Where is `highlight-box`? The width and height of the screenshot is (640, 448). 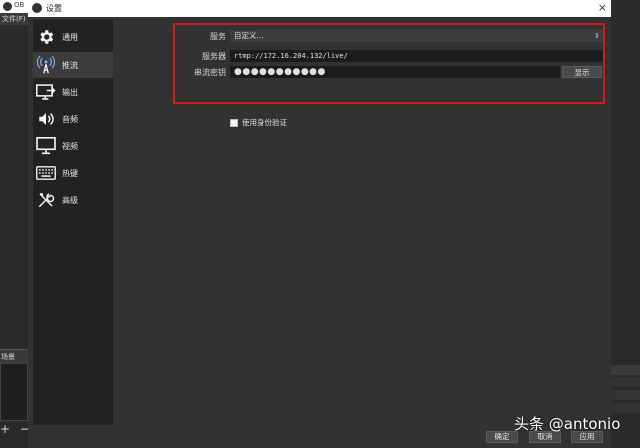
highlight-box is located at coordinates (389, 63).